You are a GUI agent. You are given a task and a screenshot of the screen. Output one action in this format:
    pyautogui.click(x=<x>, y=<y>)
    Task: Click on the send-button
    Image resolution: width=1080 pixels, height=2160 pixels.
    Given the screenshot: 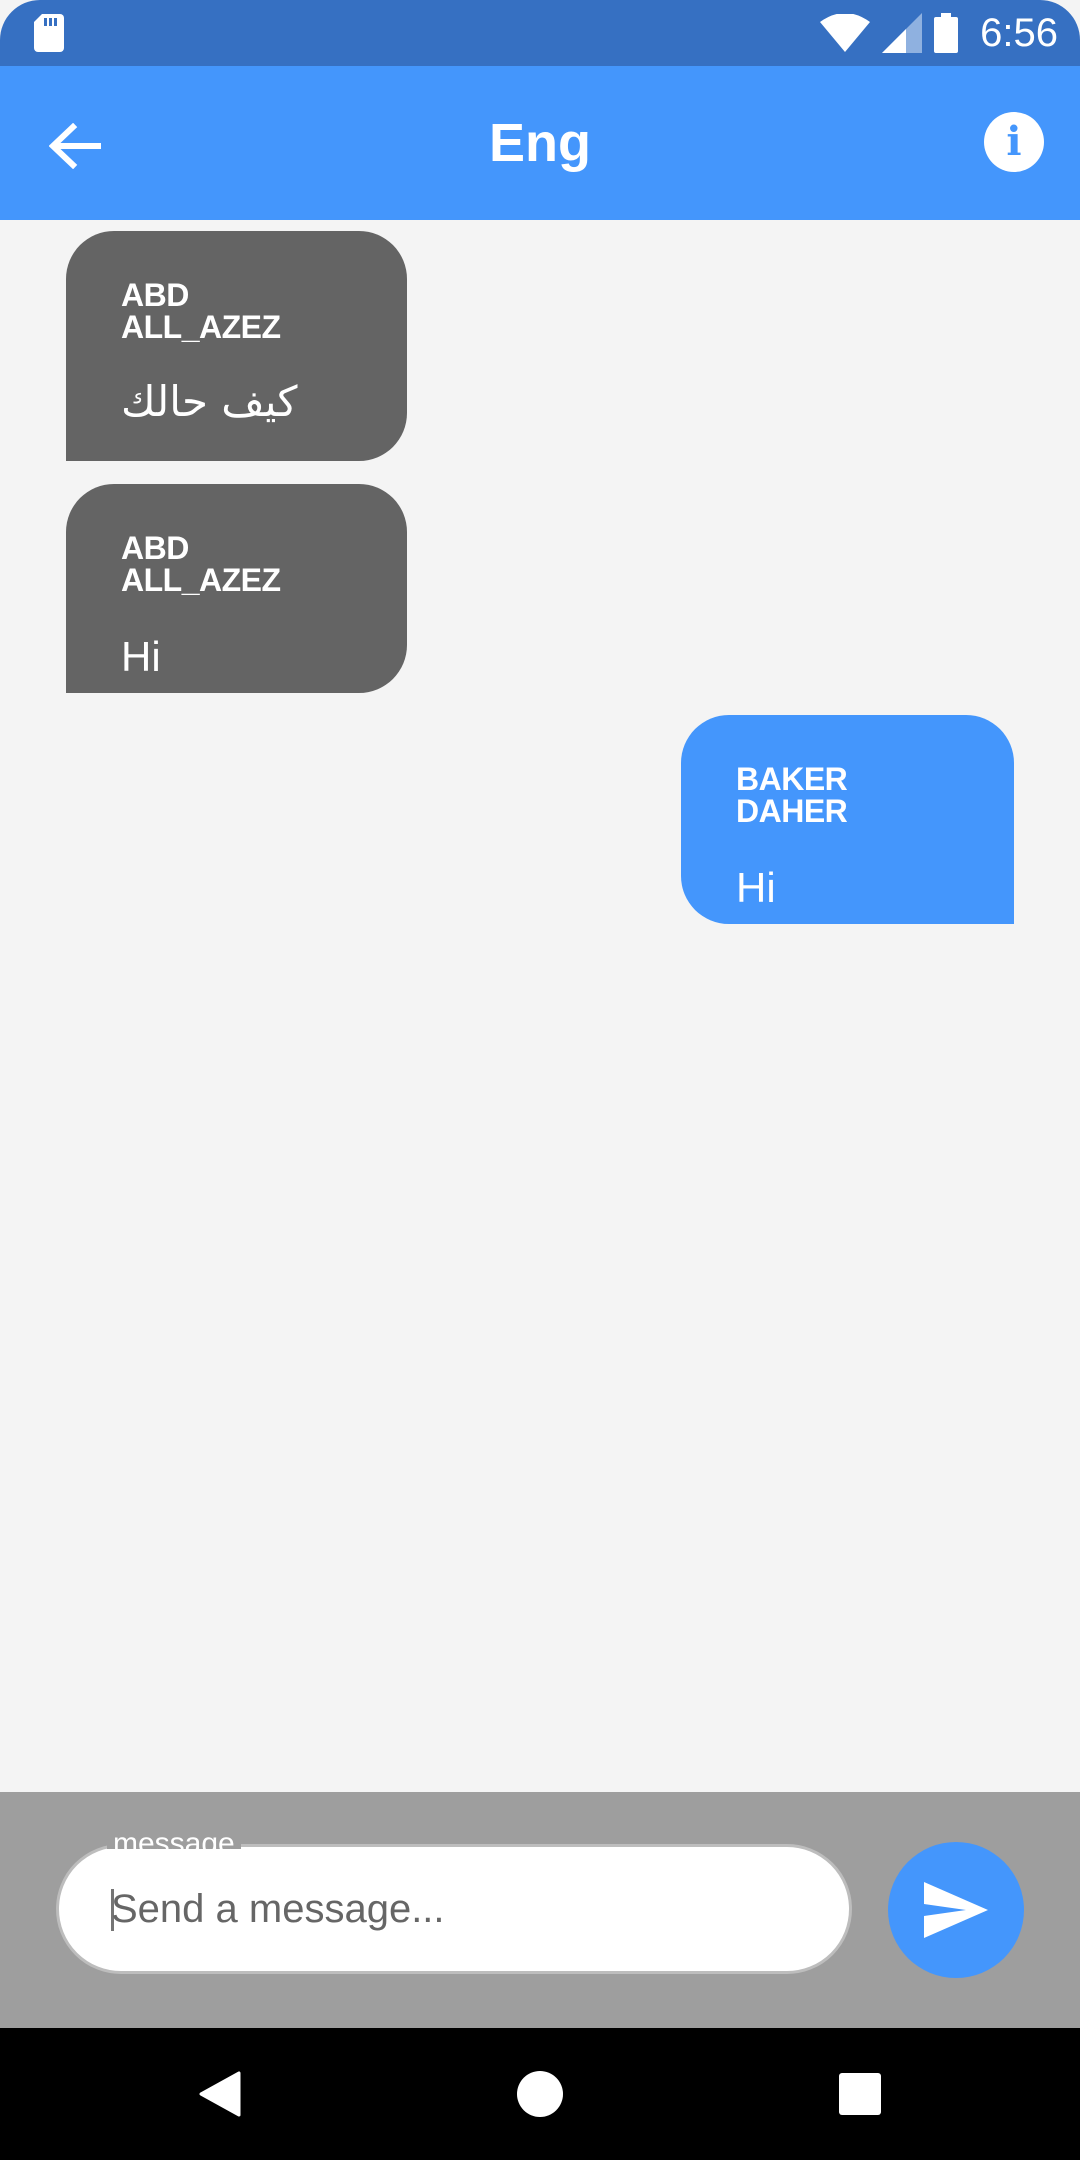 What is the action you would take?
    pyautogui.click(x=956, y=1910)
    